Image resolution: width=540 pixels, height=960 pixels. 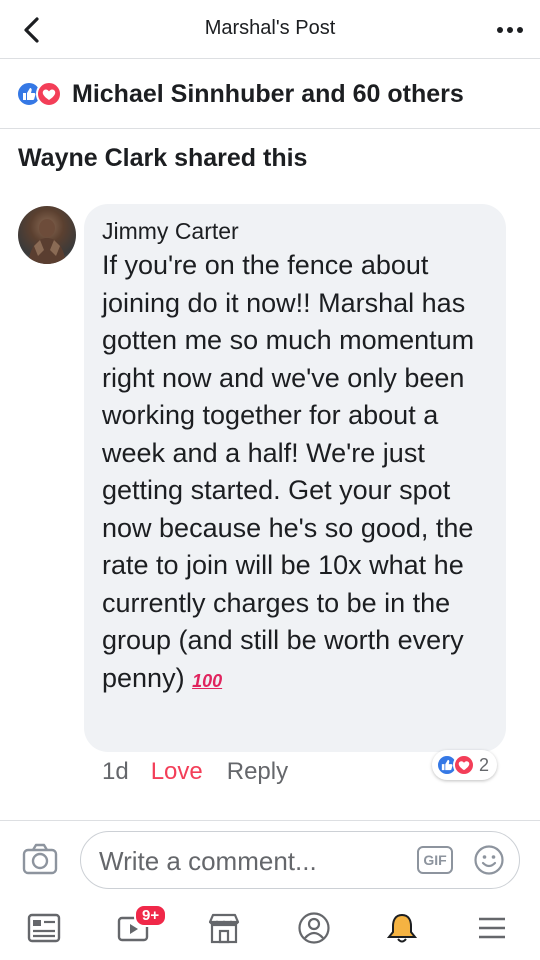 I want to click on post-reactions-row: Michael Sinnhuber and 60 others, so click(x=270, y=94).